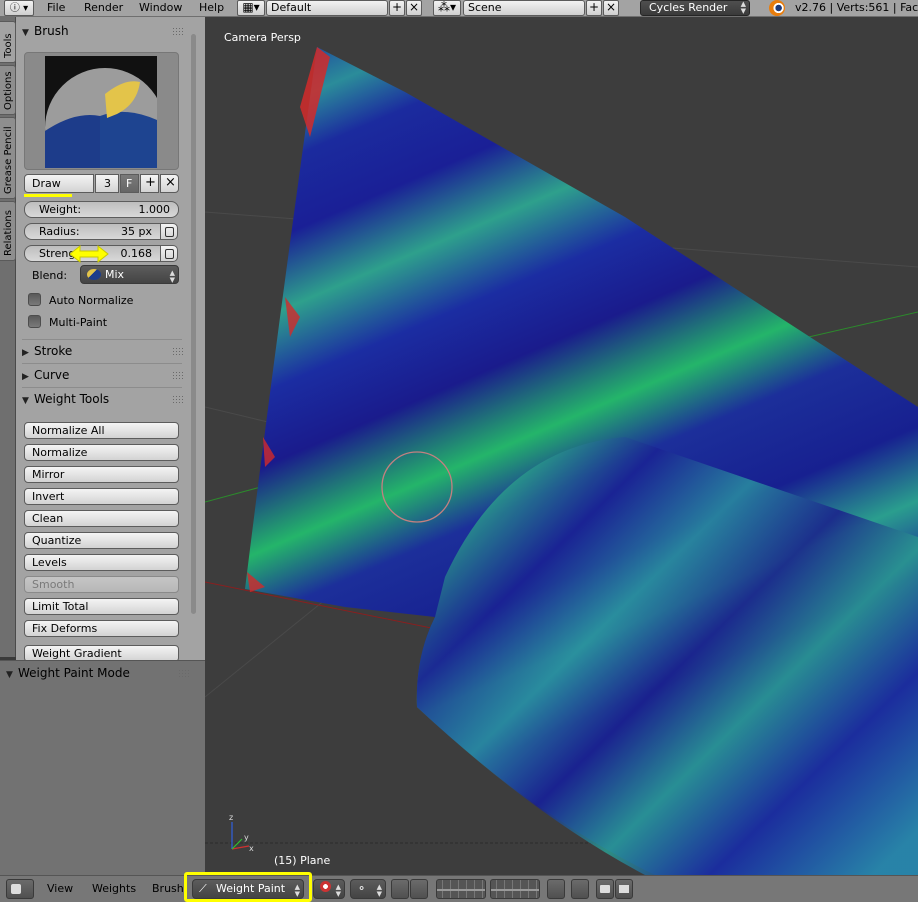 This screenshot has height=902, width=918. What do you see at coordinates (101, 540) in the screenshot?
I see `quantize-button: Quantize` at bounding box center [101, 540].